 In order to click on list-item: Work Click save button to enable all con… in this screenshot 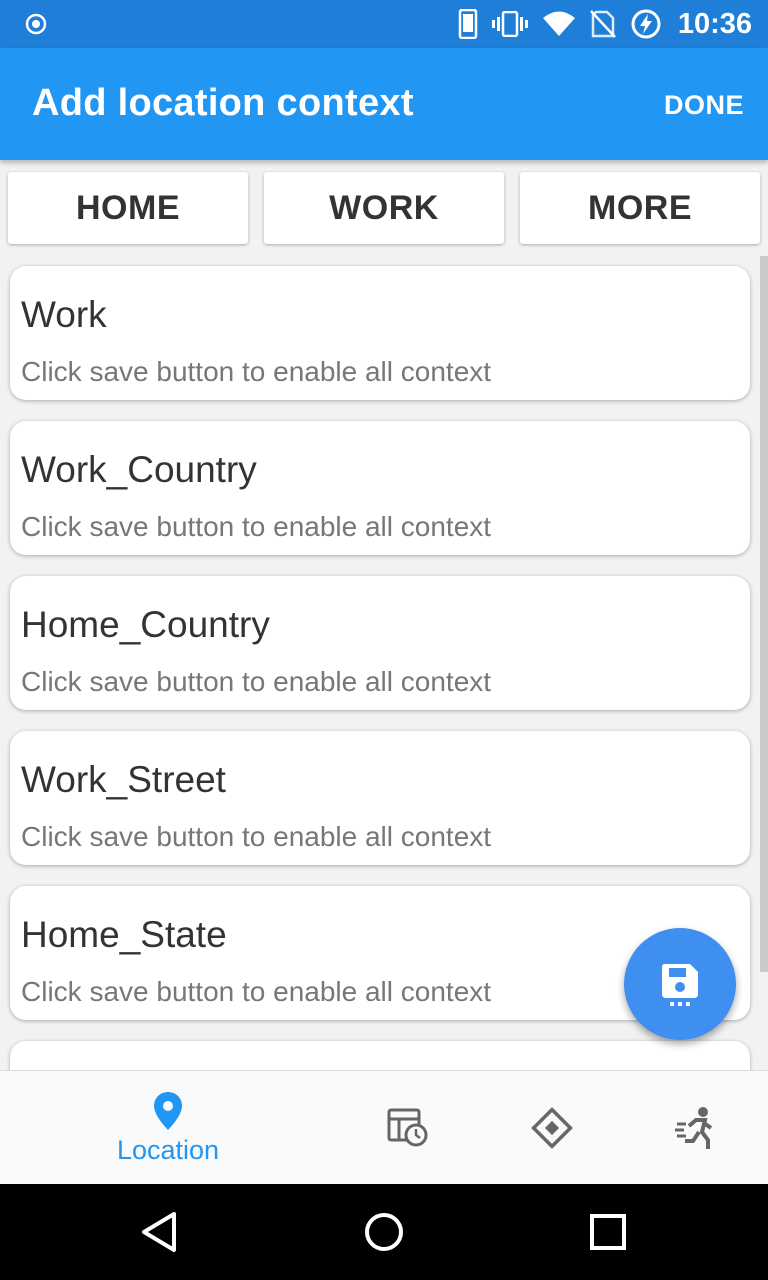, I will do `click(380, 333)`.